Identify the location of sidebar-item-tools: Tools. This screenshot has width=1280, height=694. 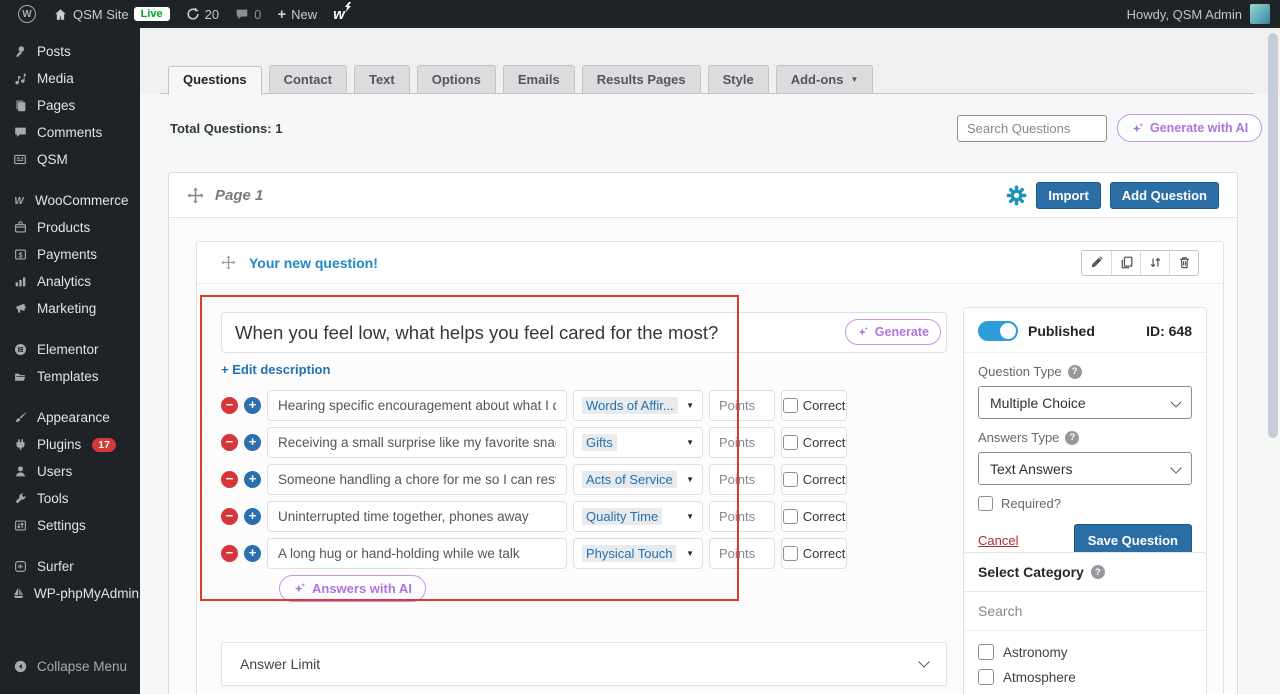
(70, 498).